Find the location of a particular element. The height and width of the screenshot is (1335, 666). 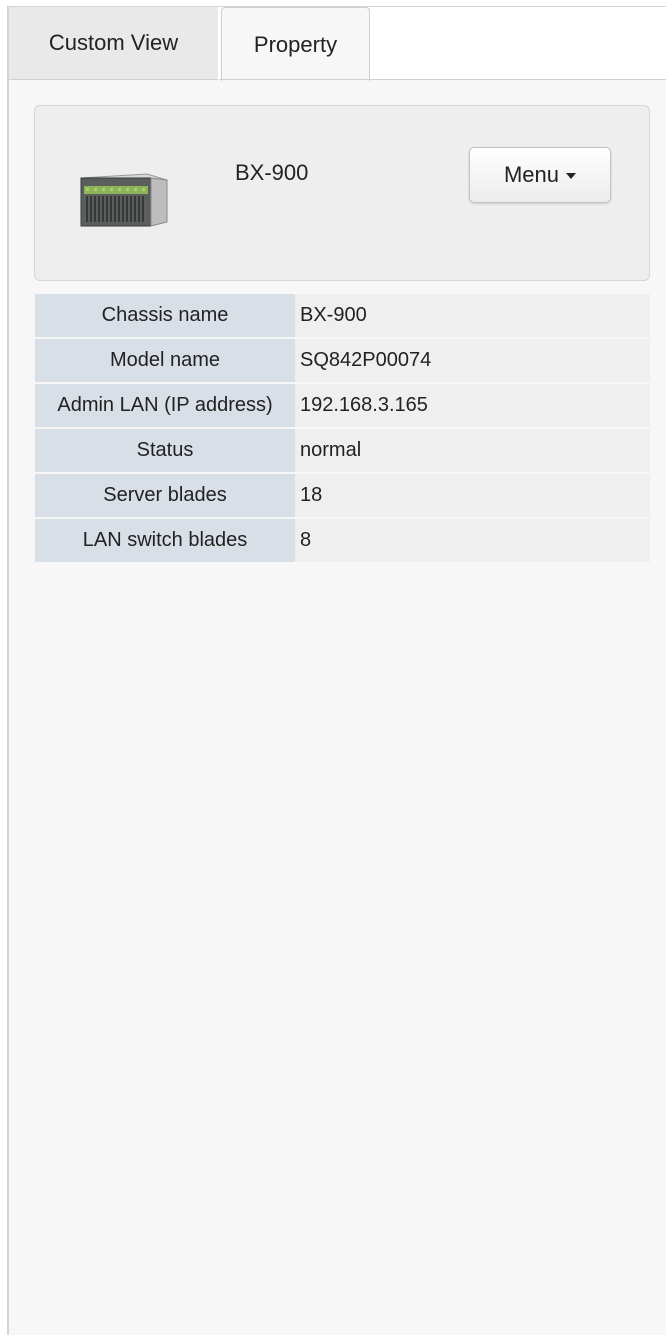

table-row: LAN switch blades 8 is located at coordinates (342, 541).